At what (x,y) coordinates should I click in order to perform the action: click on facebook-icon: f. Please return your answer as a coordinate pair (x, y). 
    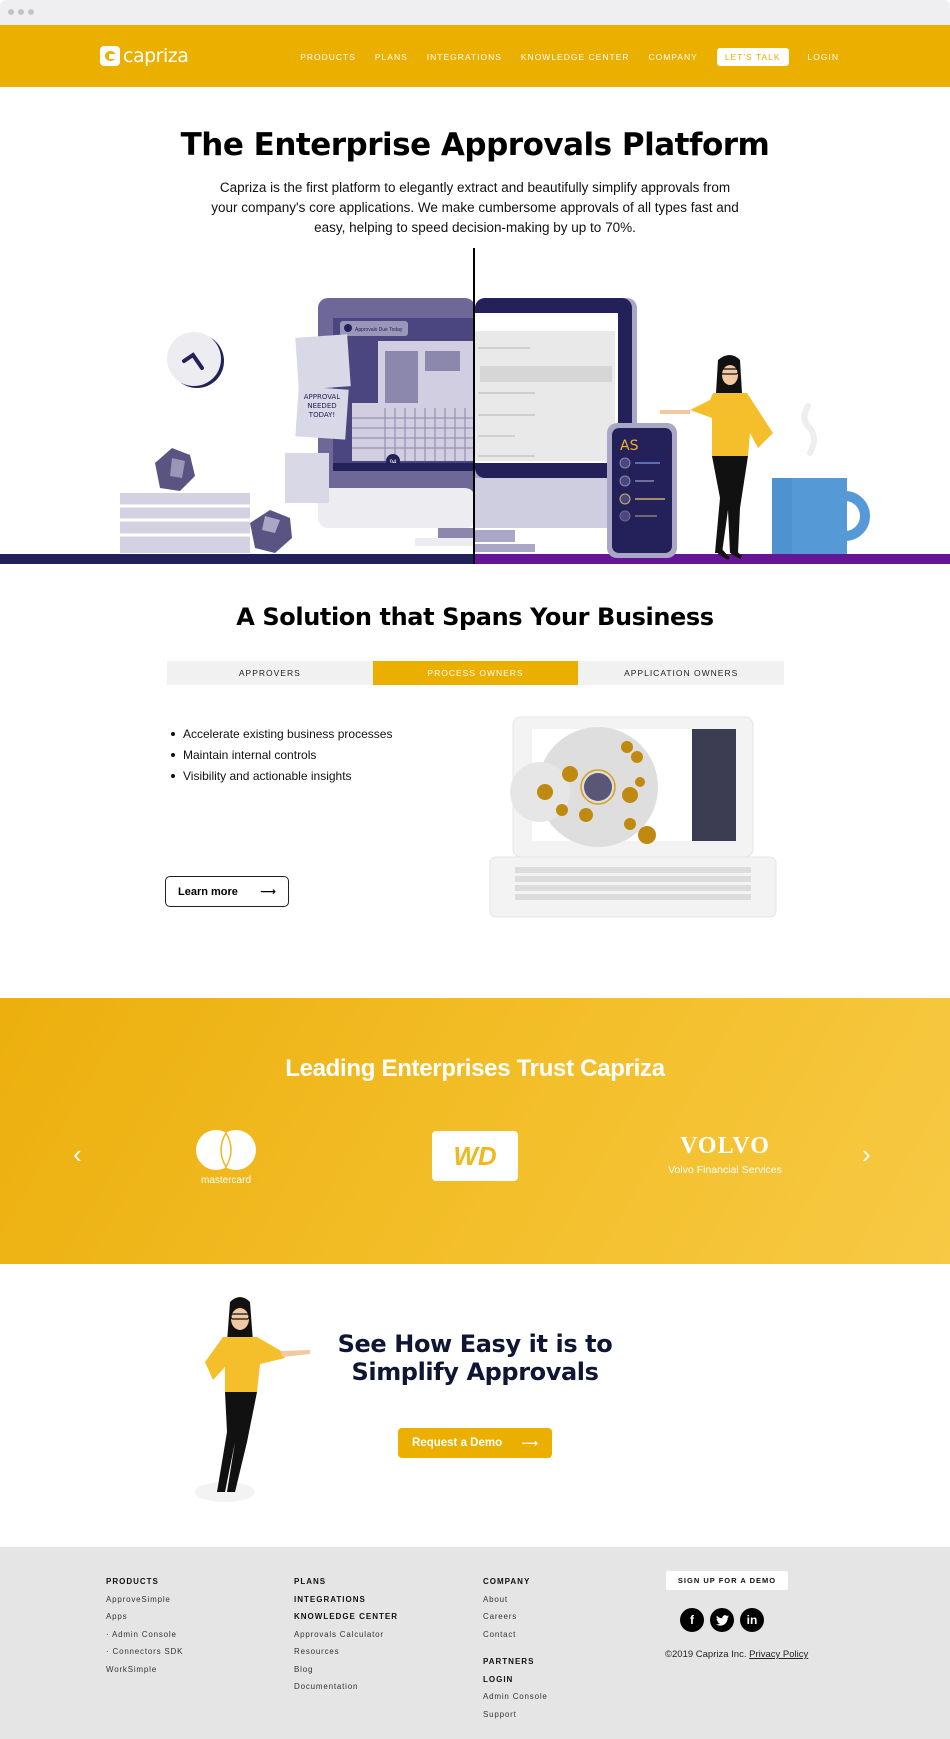
    Looking at the image, I should click on (692, 1620).